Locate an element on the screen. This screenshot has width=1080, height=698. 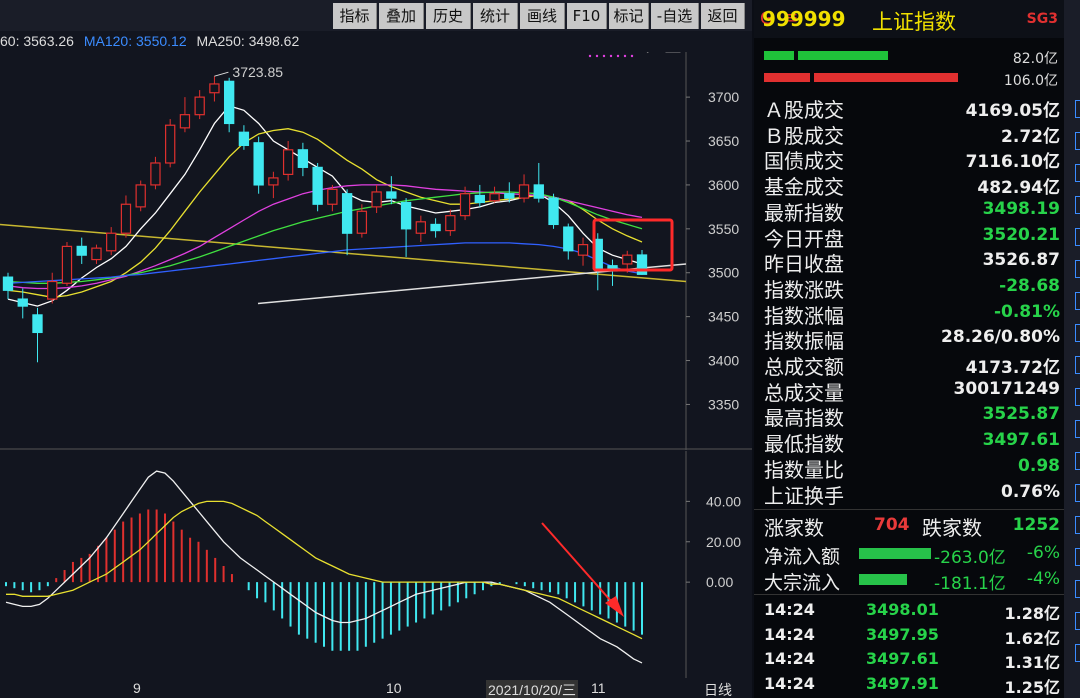
exchange-badge: SG3 is located at coordinates (1042, 19).